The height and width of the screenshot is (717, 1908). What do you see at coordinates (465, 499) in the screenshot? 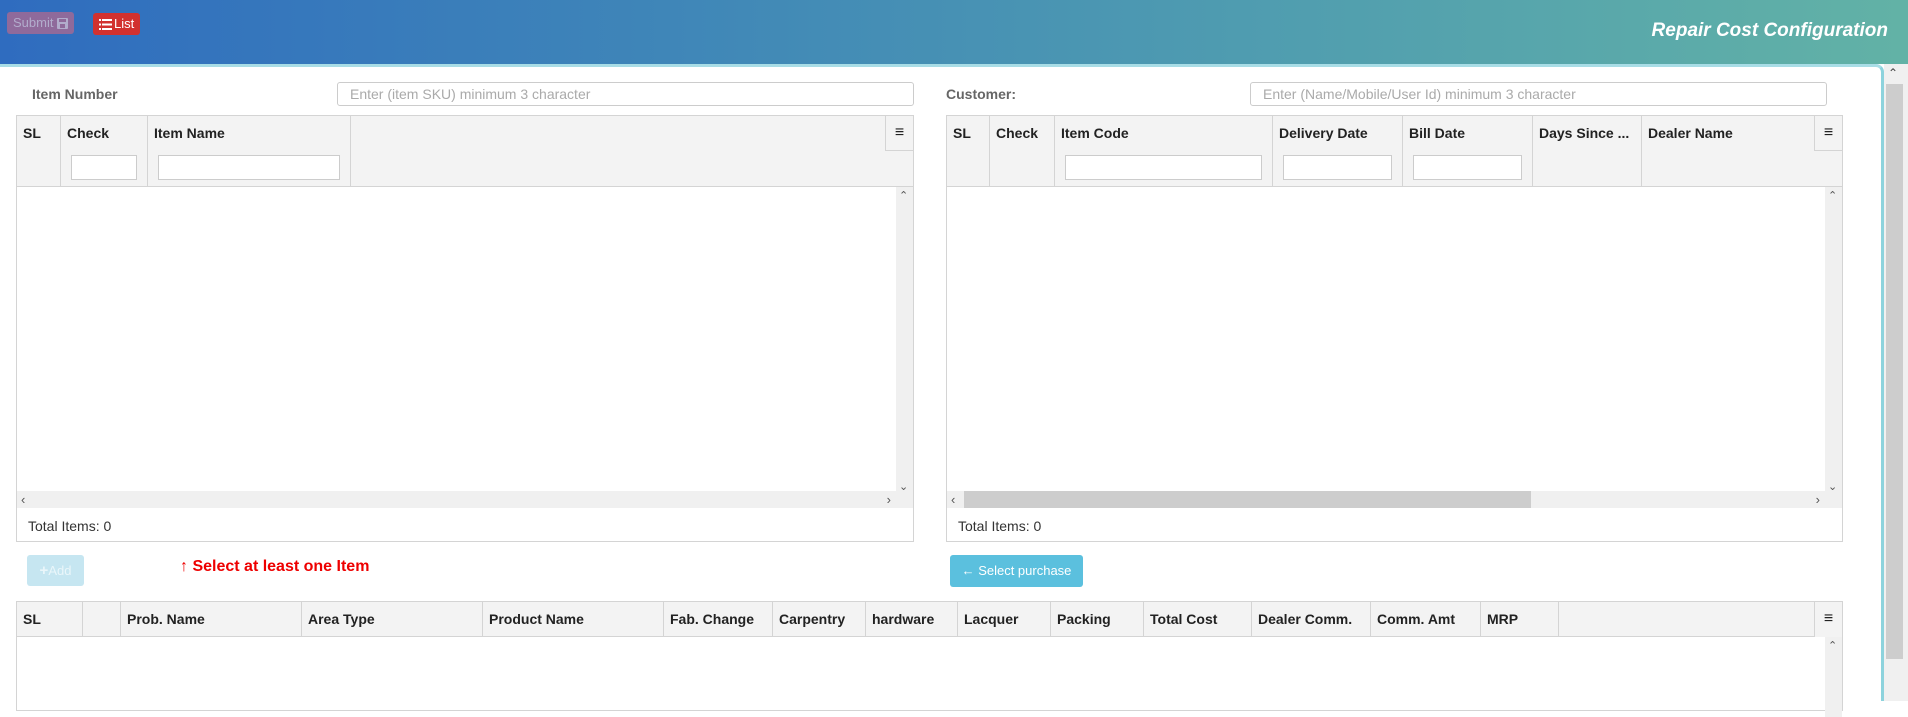
I see `item-grid-hscroll: ‹ ›` at bounding box center [465, 499].